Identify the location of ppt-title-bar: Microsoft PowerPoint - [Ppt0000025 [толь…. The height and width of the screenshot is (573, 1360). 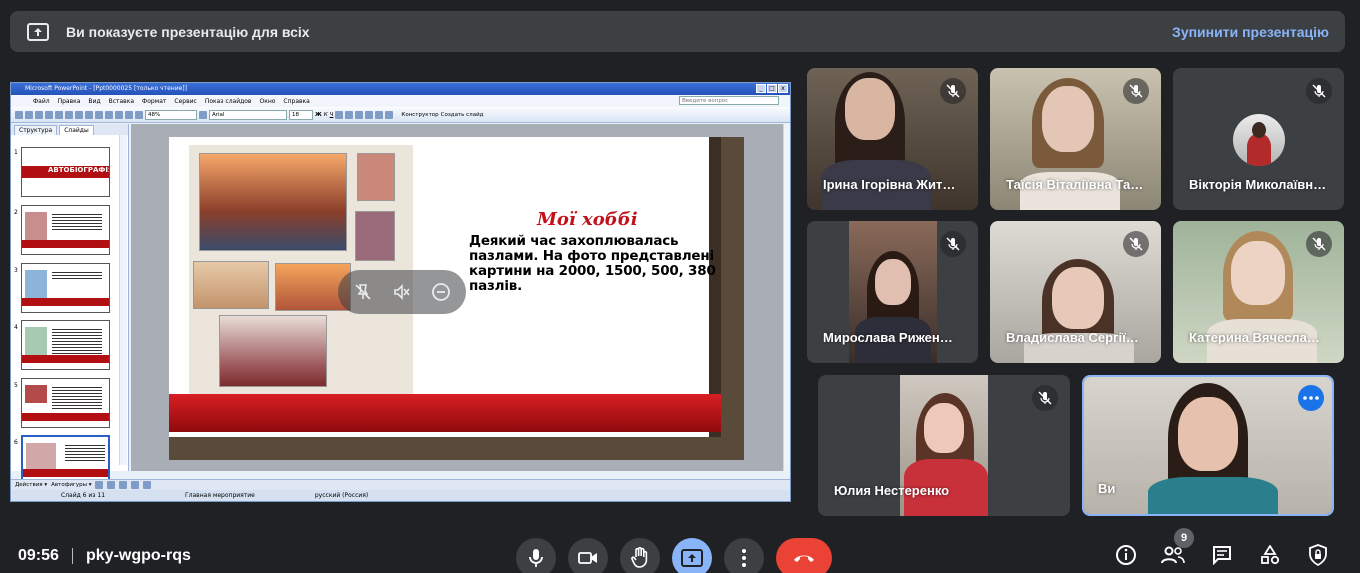
(400, 89).